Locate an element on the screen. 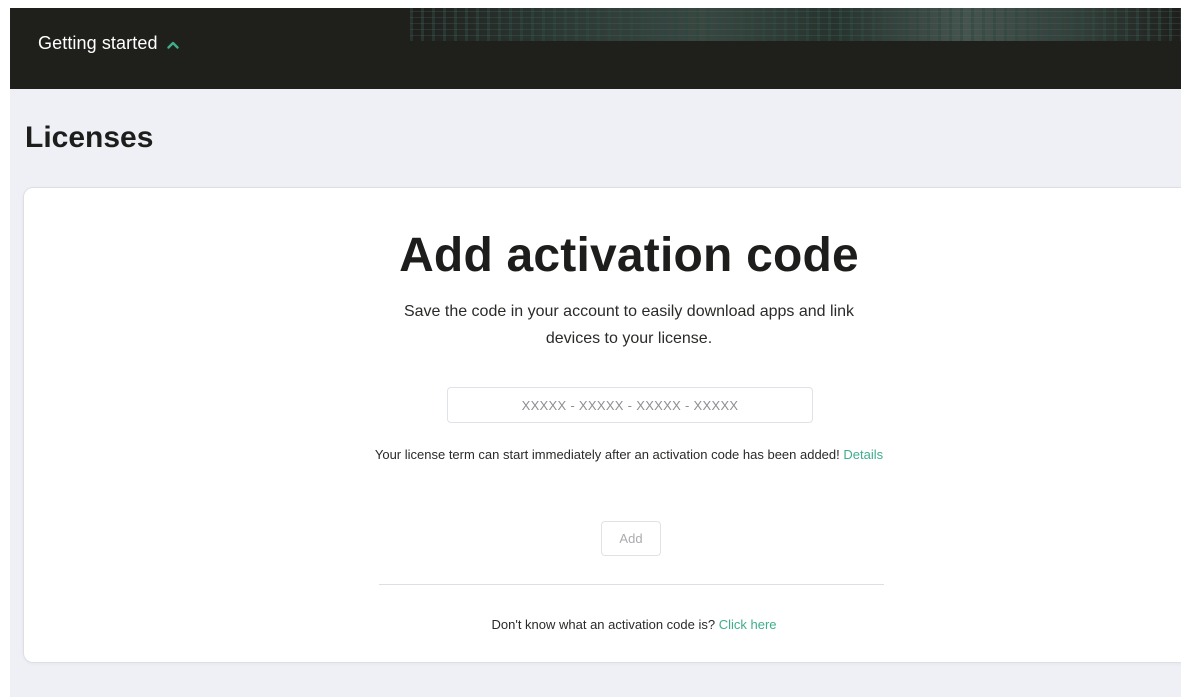  getting-started-toggle: Getting started is located at coordinates (109, 43).